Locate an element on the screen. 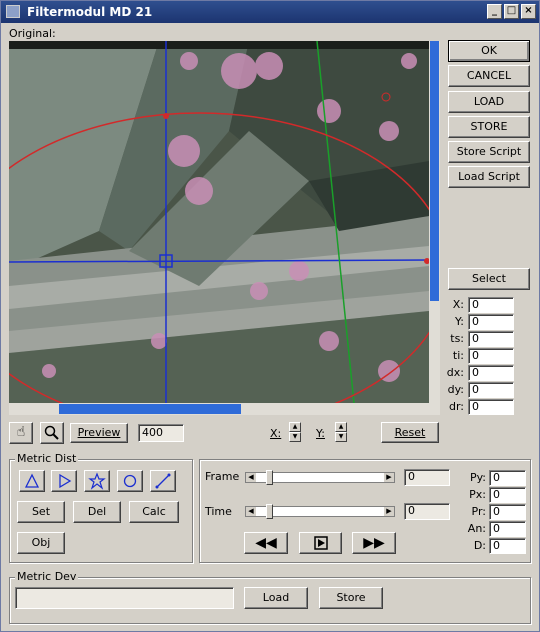 This screenshot has height=632, width=540. store-button: STORE is located at coordinates (489, 127).